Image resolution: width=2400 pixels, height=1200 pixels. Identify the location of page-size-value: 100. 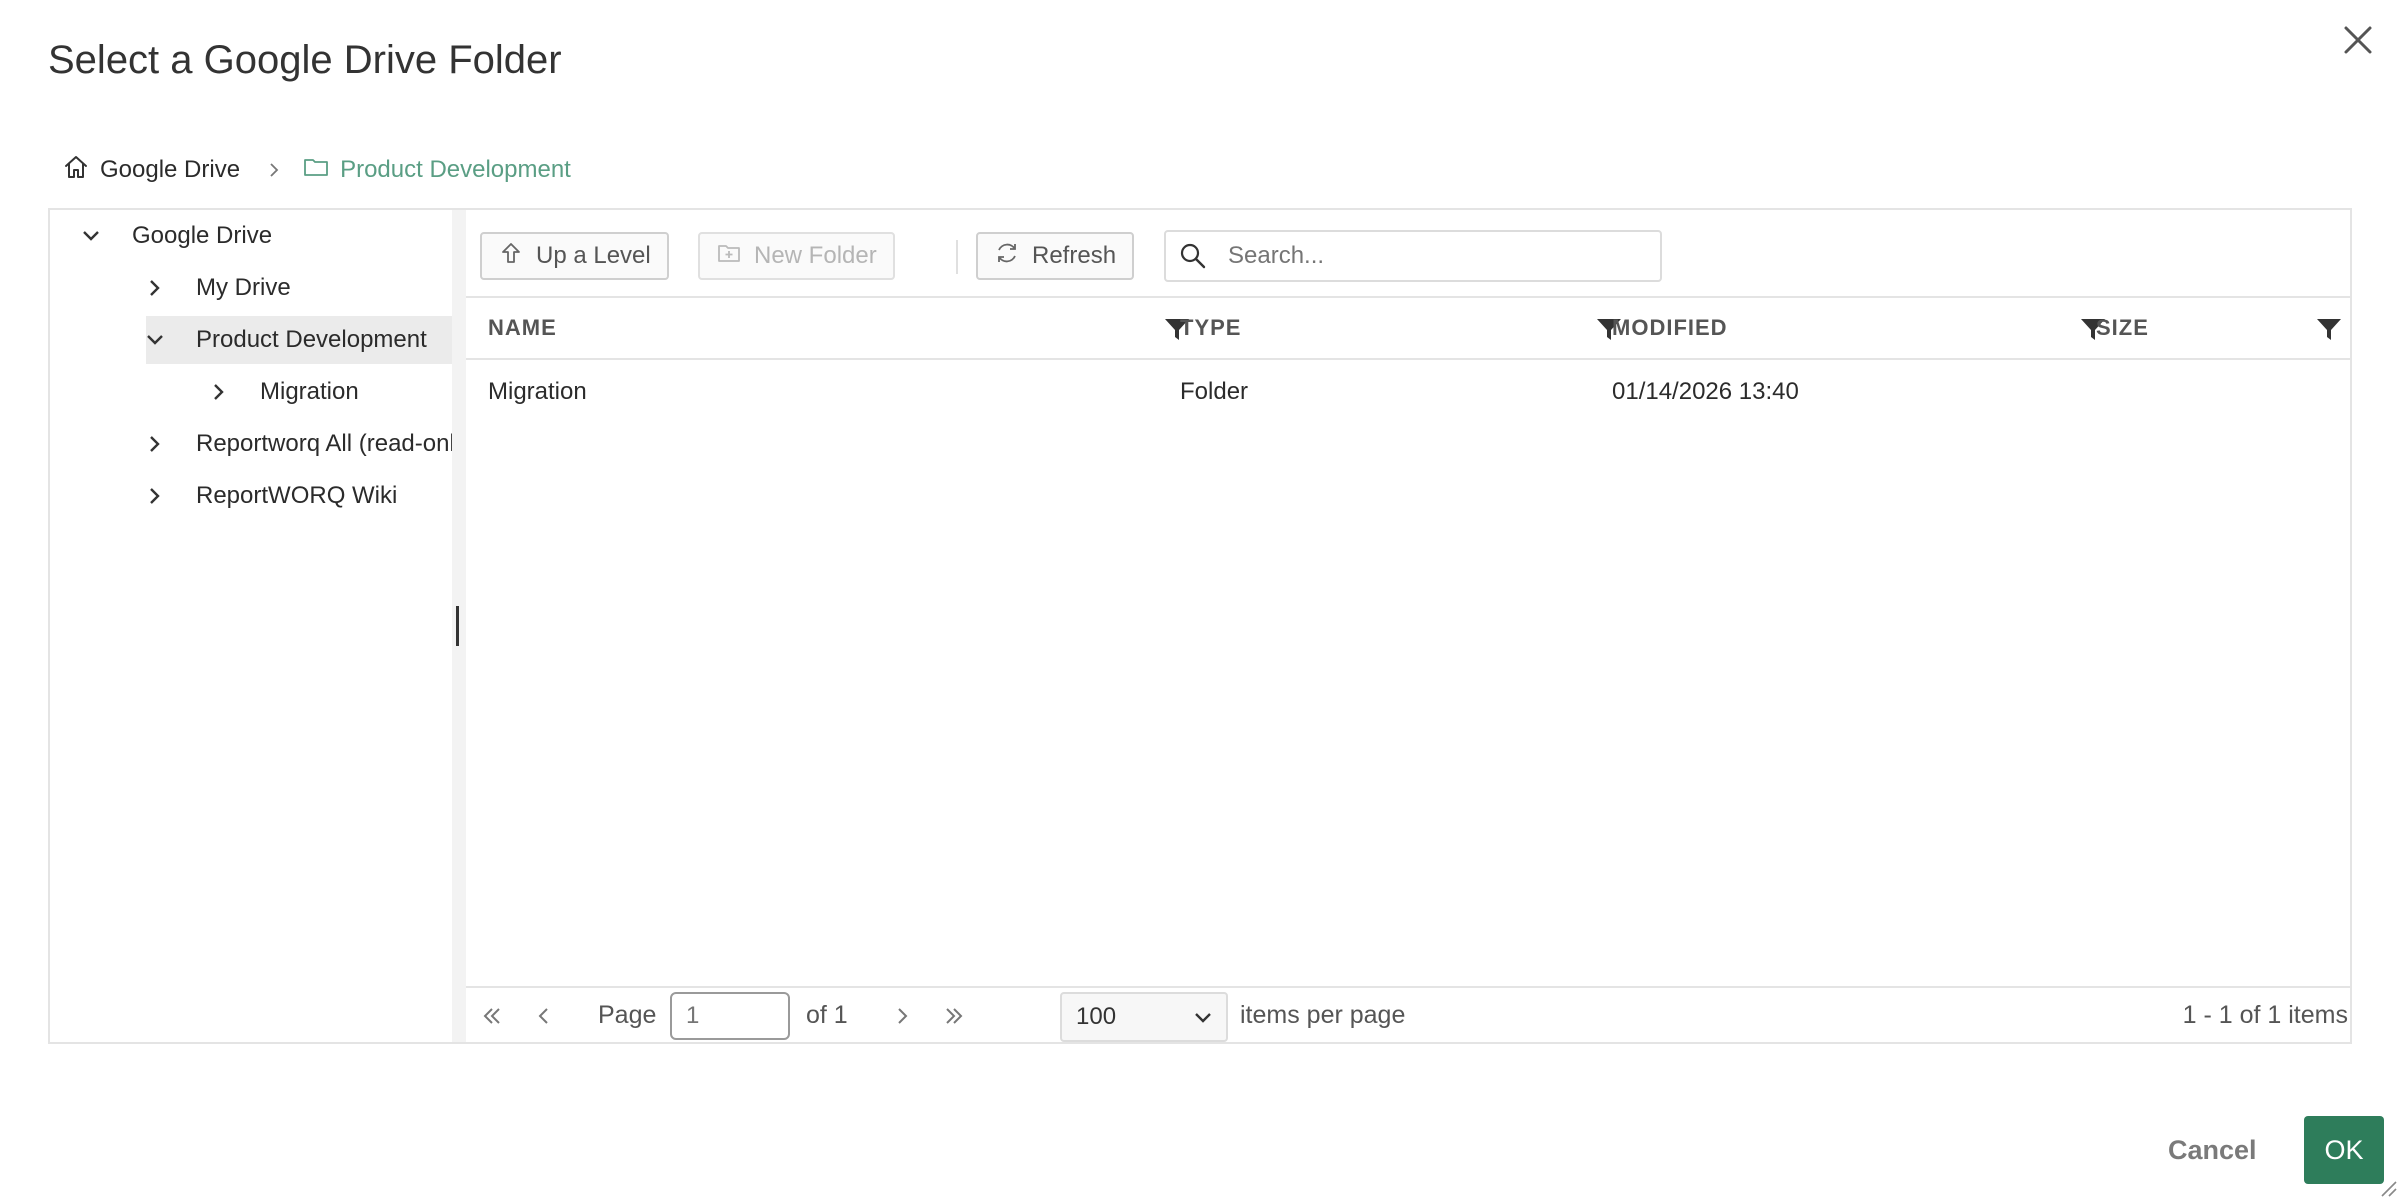
(1096, 1016).